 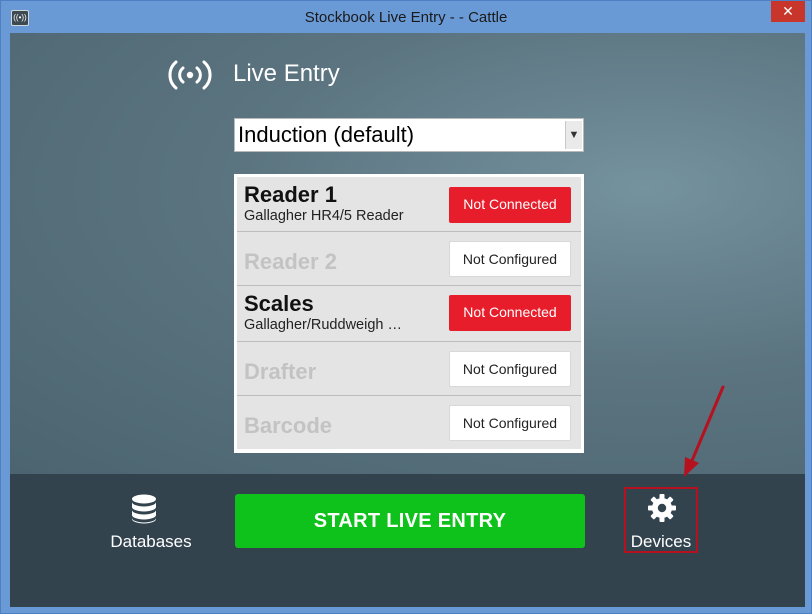 What do you see at coordinates (190, 75) in the screenshot?
I see `broadcast-icon` at bounding box center [190, 75].